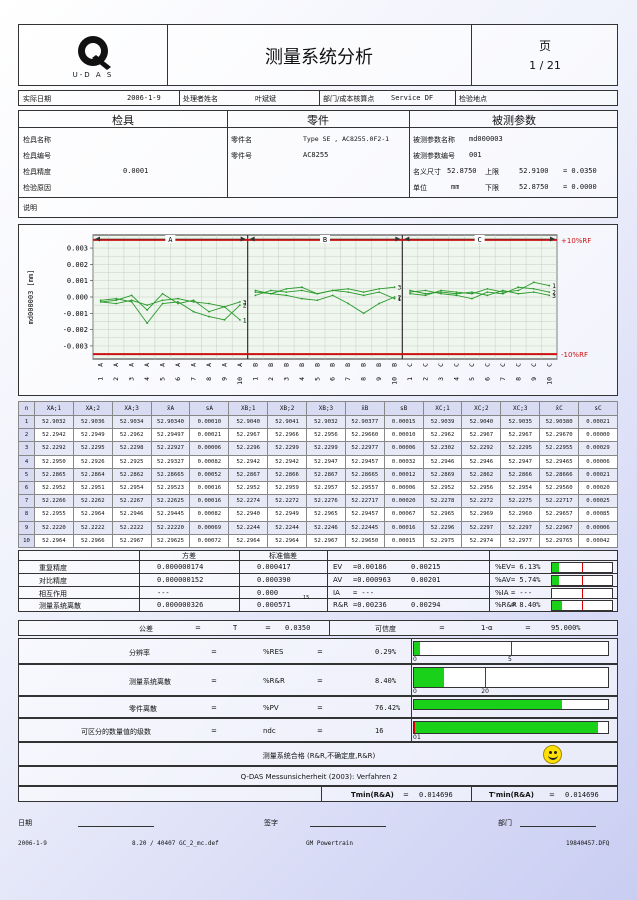 The height and width of the screenshot is (900, 637). Describe the element at coordinates (209, 461) in the screenshot. I see `table-cell: 0.00082` at that location.